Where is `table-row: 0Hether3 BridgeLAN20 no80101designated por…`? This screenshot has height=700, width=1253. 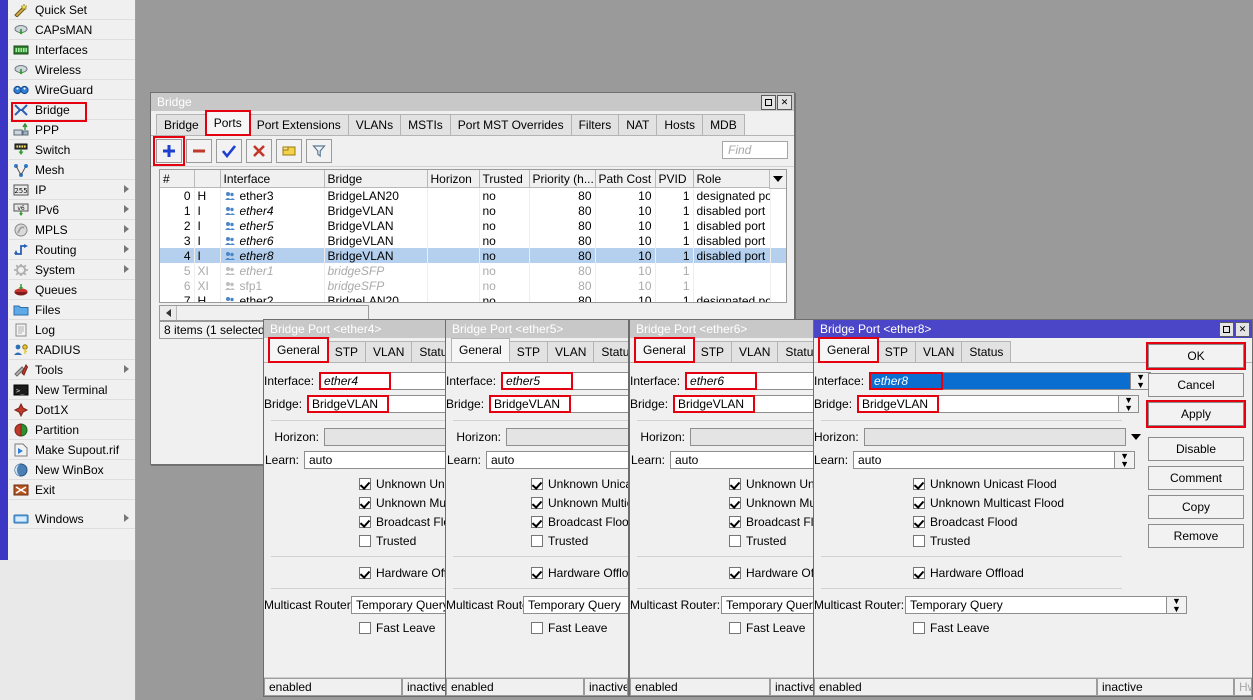
table-row: 0Hether3 BridgeLAN20 no80101designated por… is located at coordinates (473, 195).